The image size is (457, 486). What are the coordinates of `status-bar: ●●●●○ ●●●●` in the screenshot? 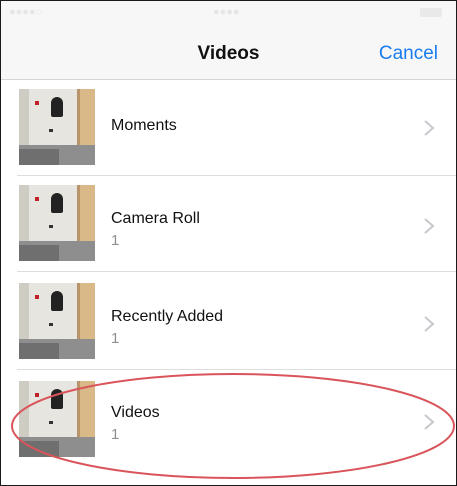 It's located at (228, 12).